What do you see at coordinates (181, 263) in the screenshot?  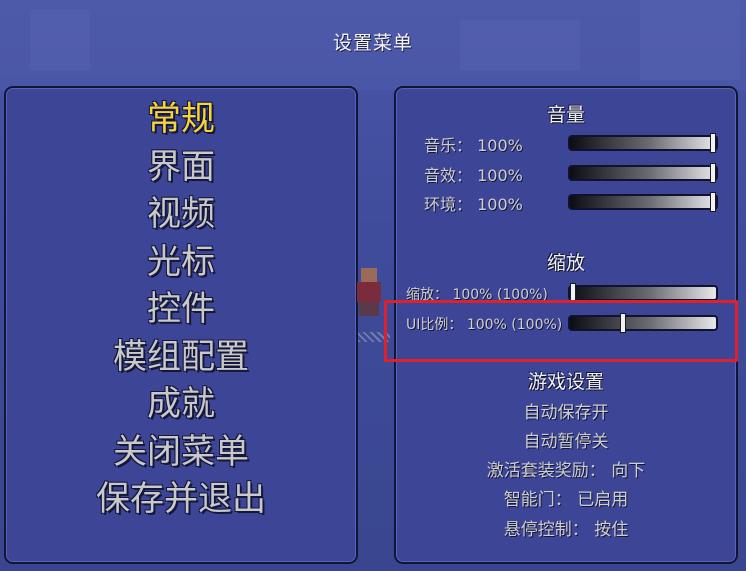 I see `menu-item-cursor: 光标` at bounding box center [181, 263].